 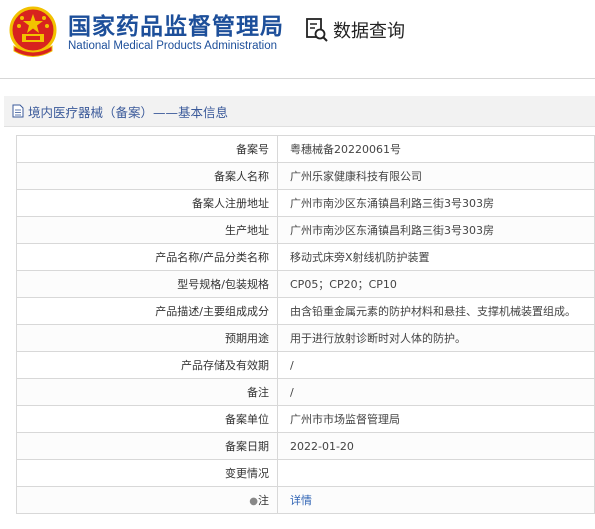 What do you see at coordinates (147, 500) in the screenshot?
I see `note-label: ●注` at bounding box center [147, 500].